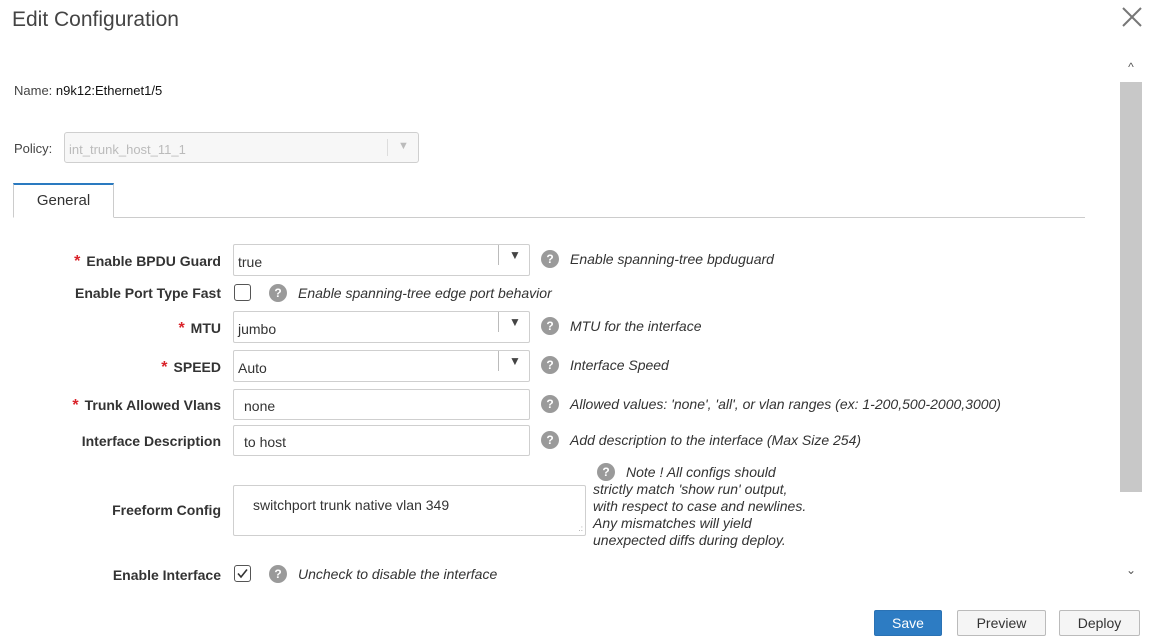 The image size is (1150, 636). Describe the element at coordinates (151, 441) in the screenshot. I see `description-label: Interface Description` at that location.